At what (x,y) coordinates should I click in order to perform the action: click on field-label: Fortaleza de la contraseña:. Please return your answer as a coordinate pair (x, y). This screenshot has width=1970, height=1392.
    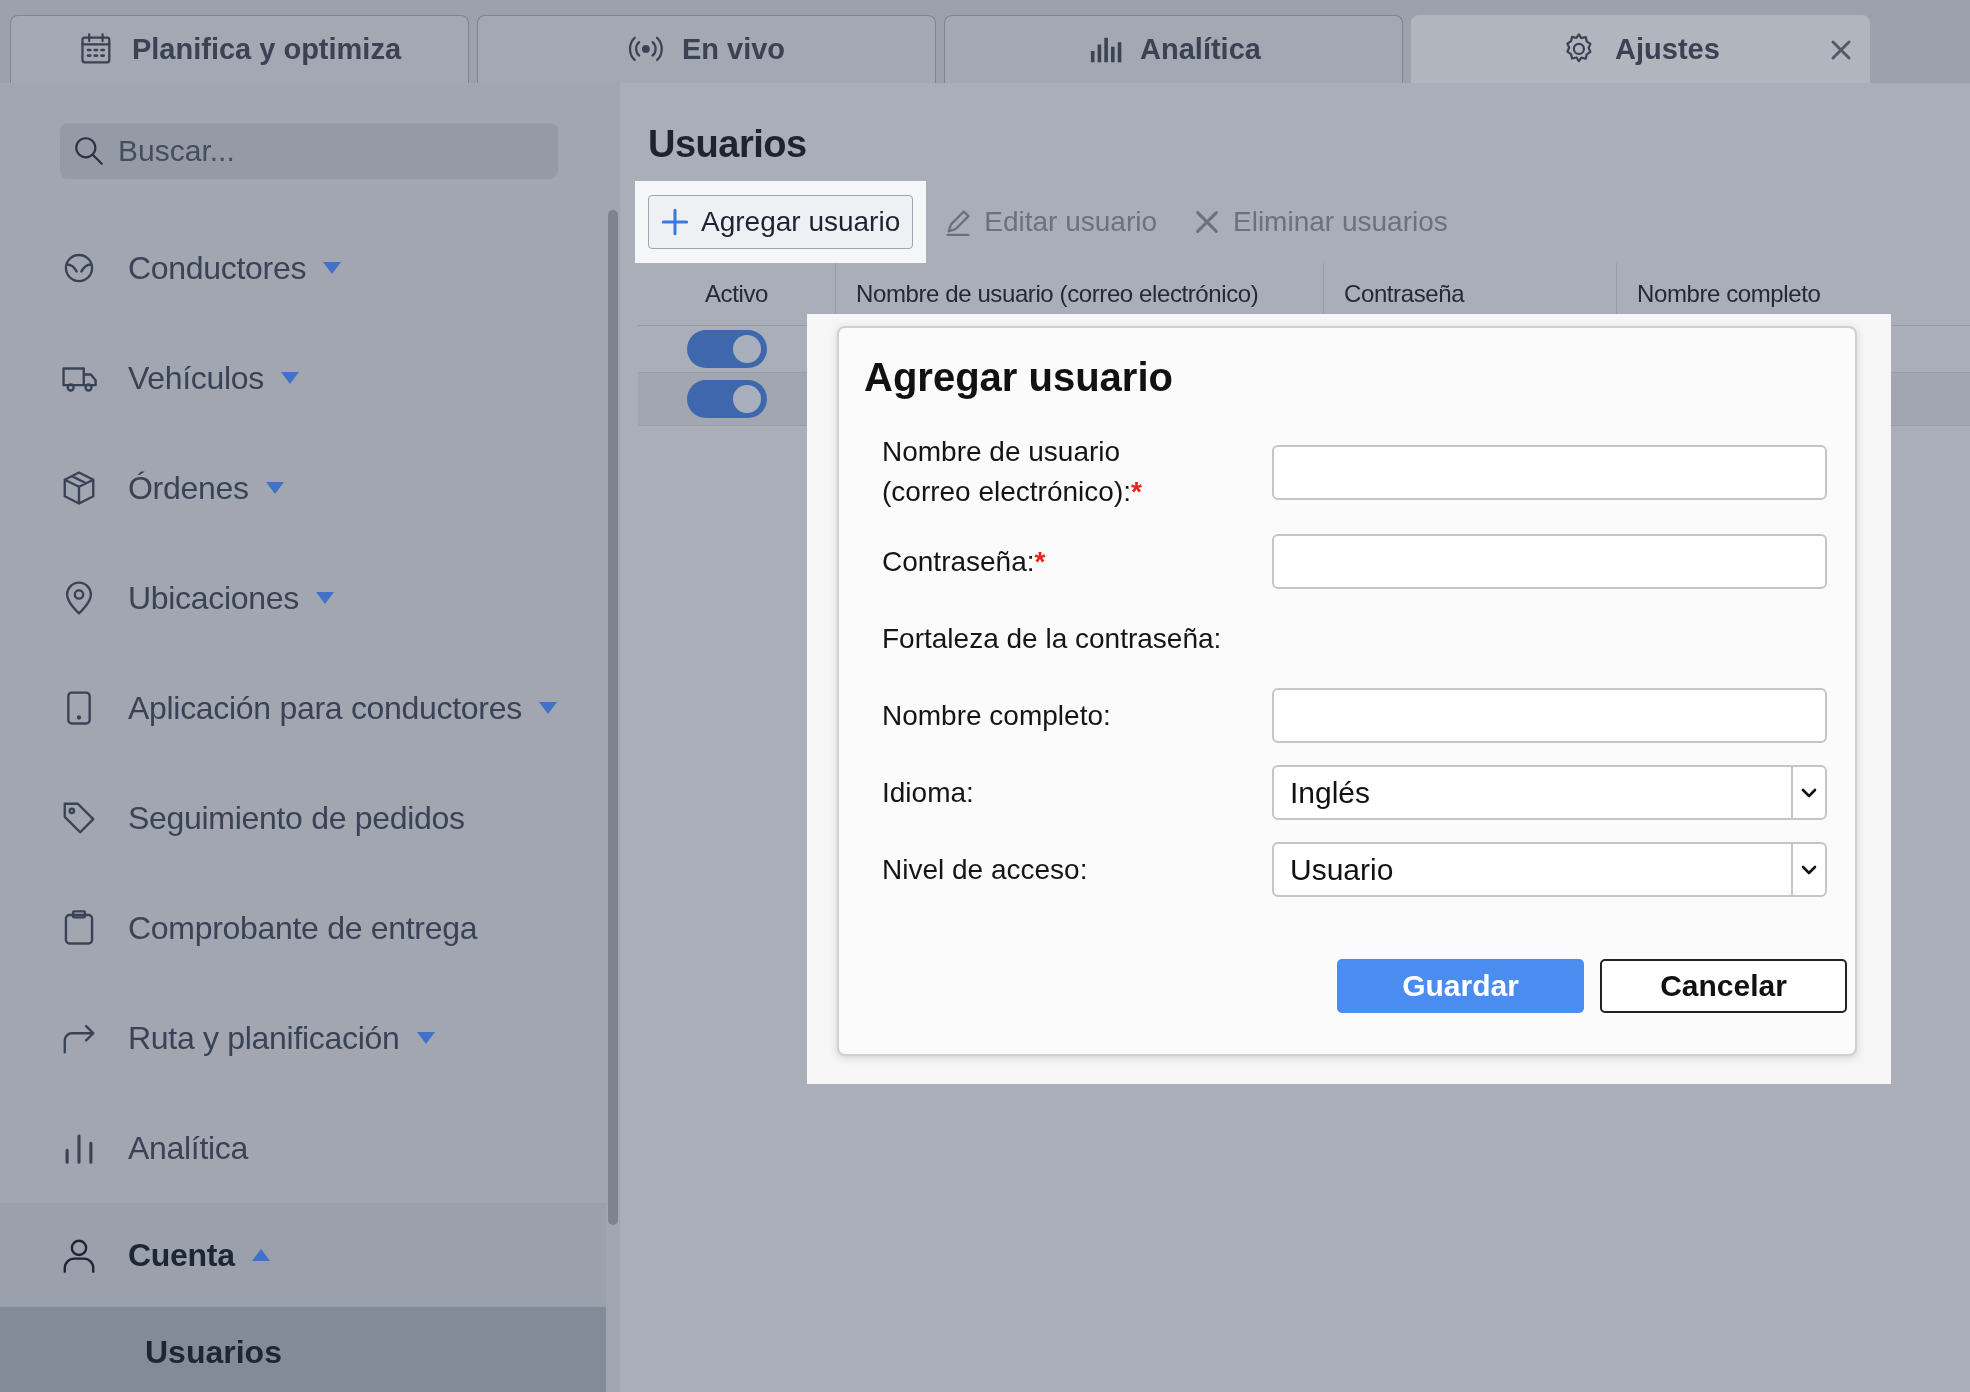
    Looking at the image, I should click on (1052, 638).